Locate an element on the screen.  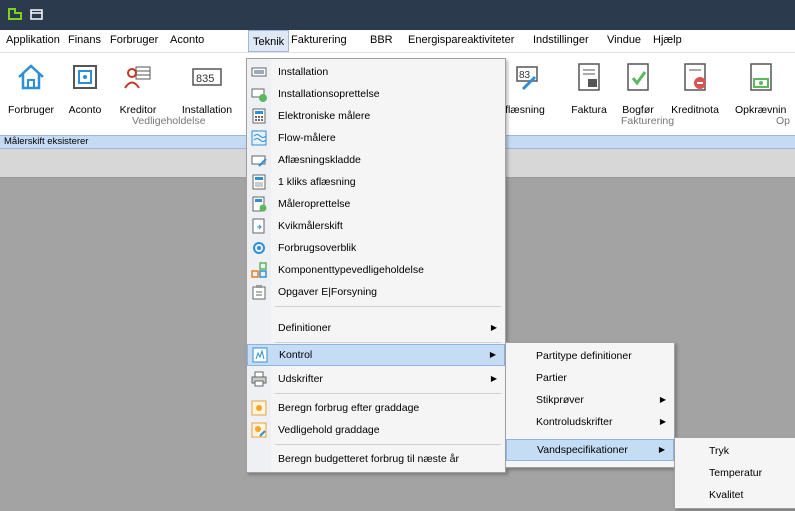
menu-finans: Finans is located at coordinates (84, 40).